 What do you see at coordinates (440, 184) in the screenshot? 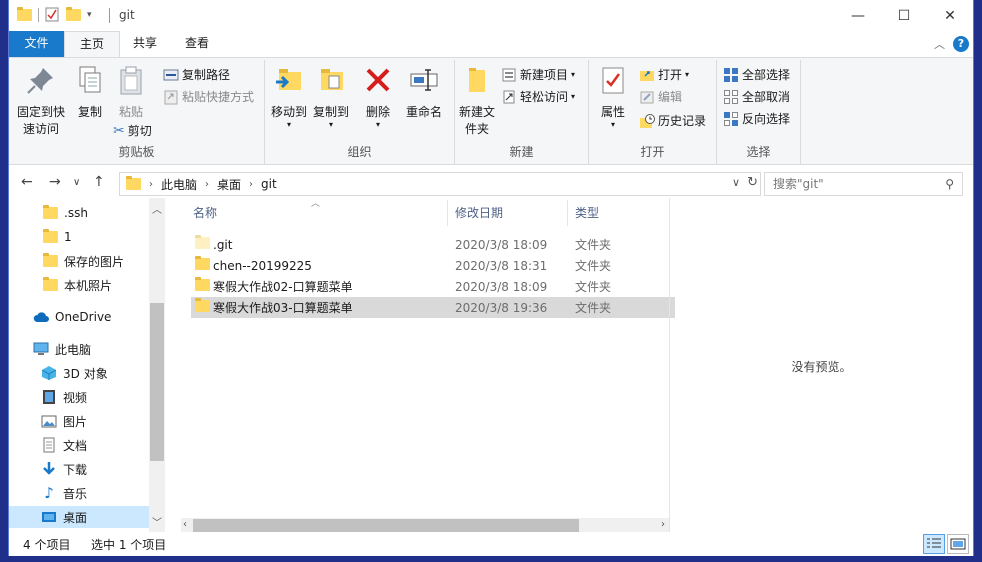
I see `address-bar: › 此电脑 › 桌面 › git ∨ ↻` at bounding box center [440, 184].